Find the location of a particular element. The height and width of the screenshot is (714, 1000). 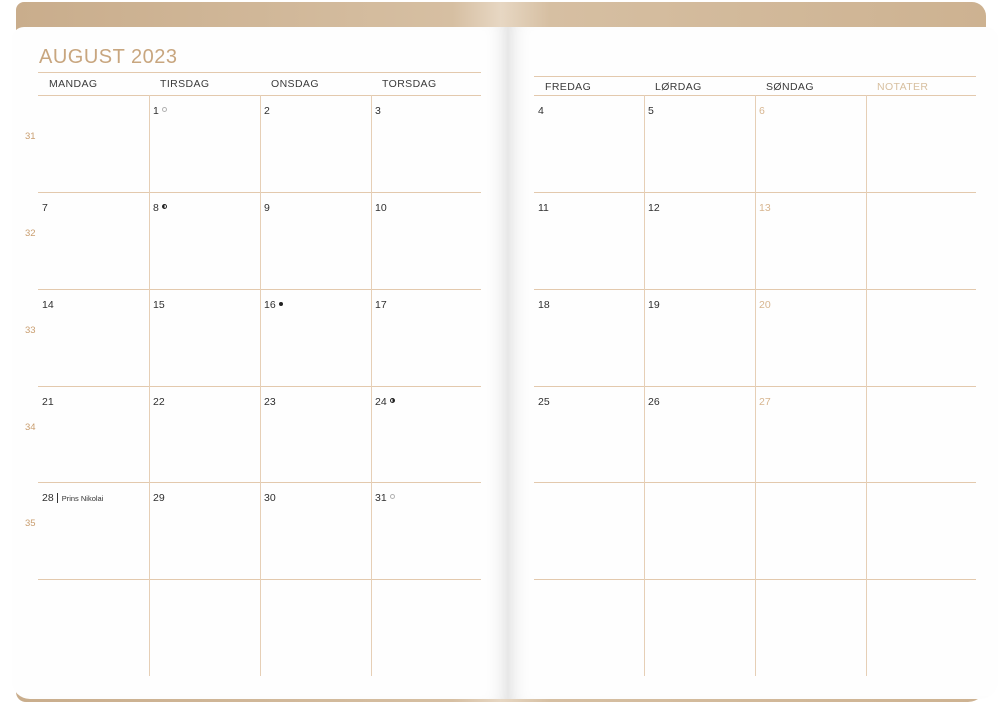

day-cell-14: 14 is located at coordinates (48, 305).